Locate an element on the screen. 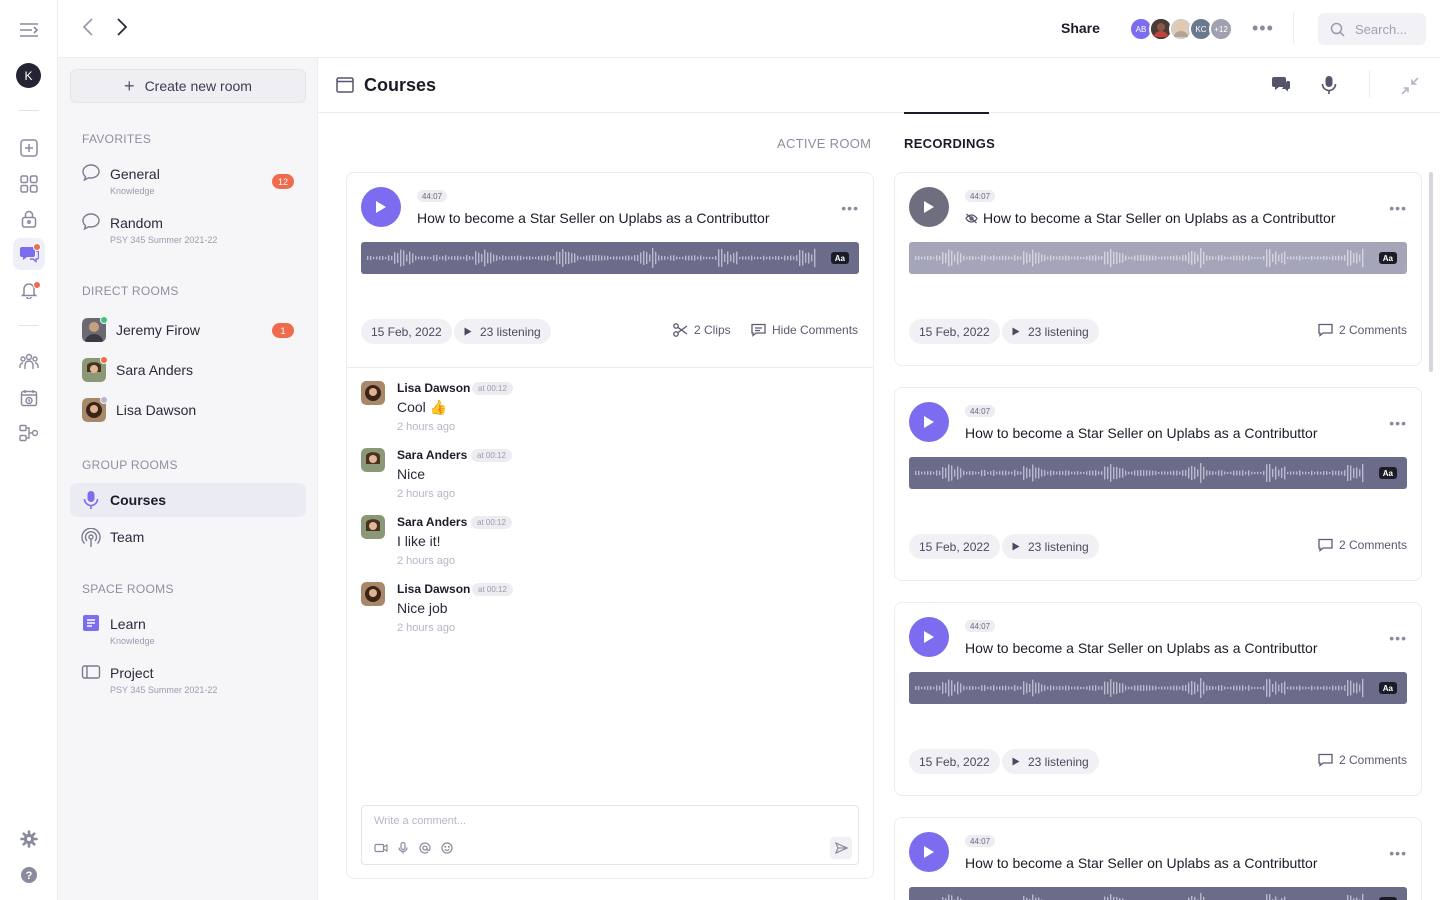 The image size is (1440, 900). create-room-button: + Create new room is located at coordinates (188, 86).